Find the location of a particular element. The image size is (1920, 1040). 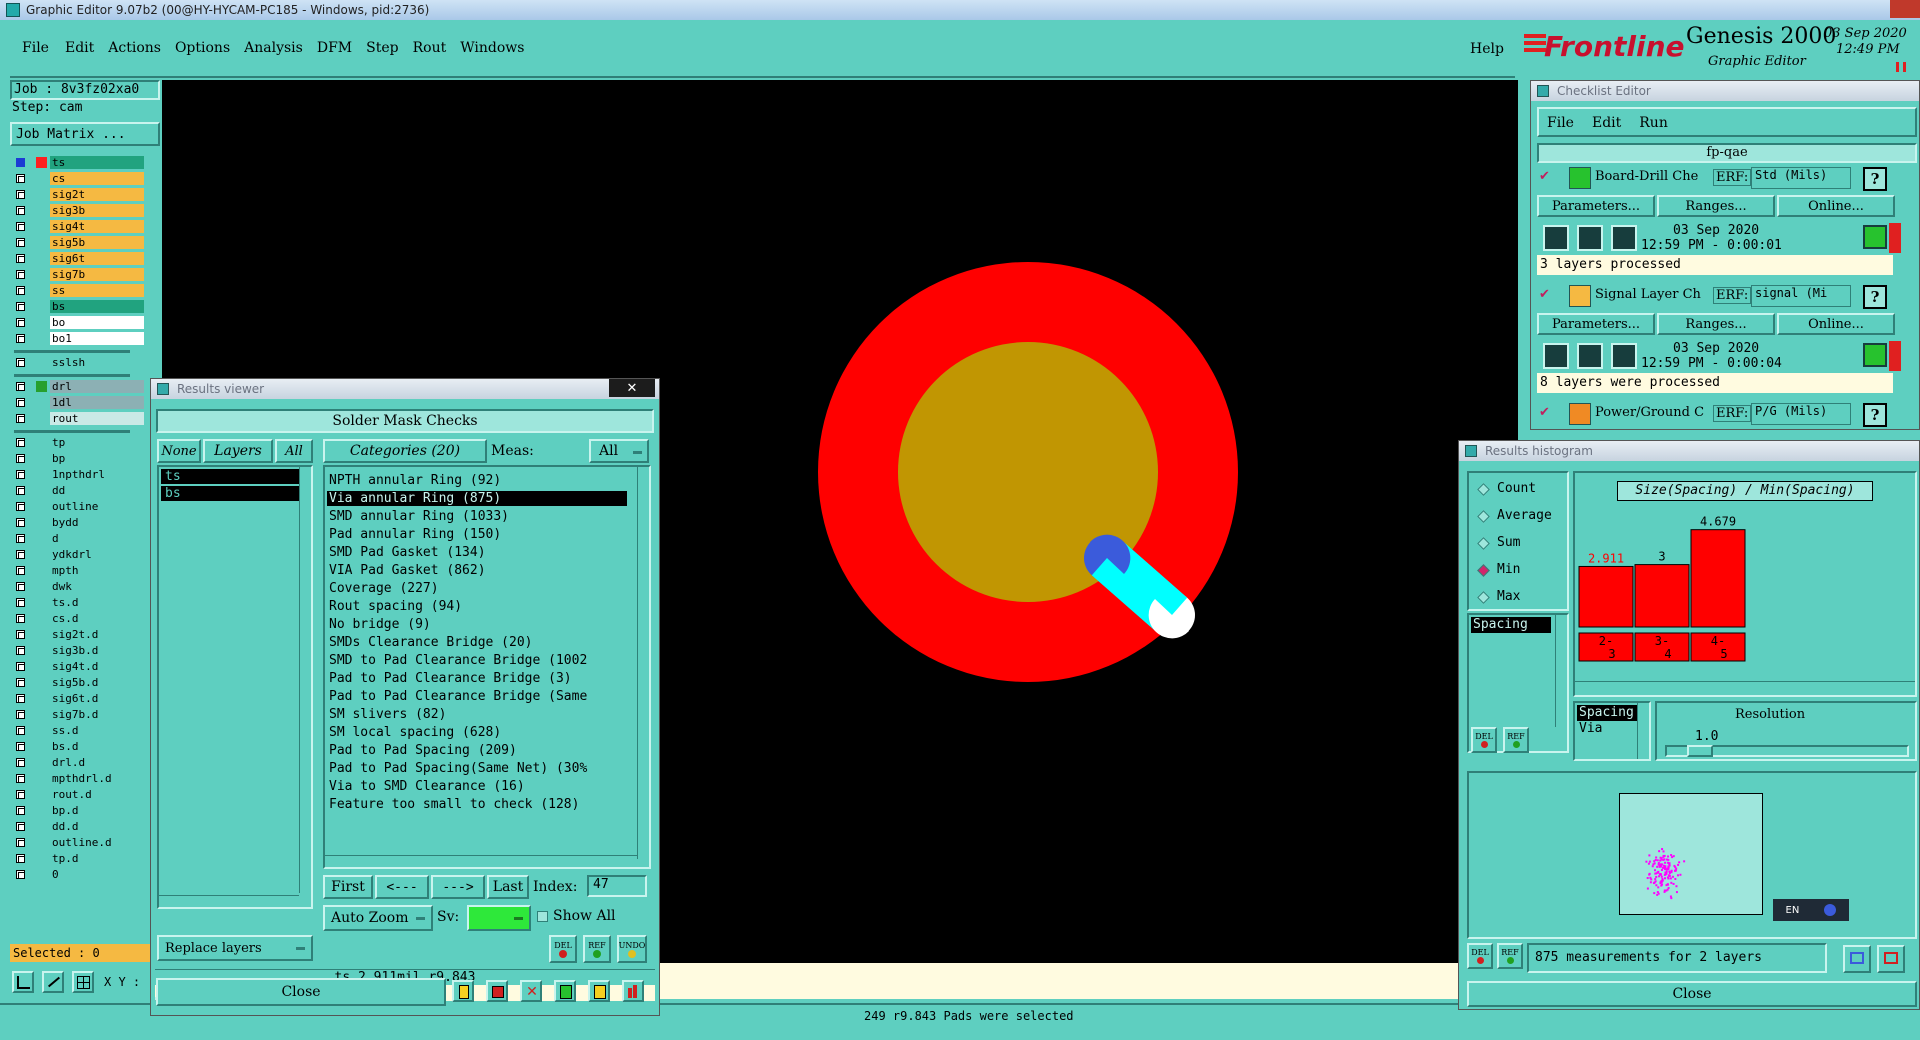

check-name: Signal Layer Ch is located at coordinates (1655, 294).